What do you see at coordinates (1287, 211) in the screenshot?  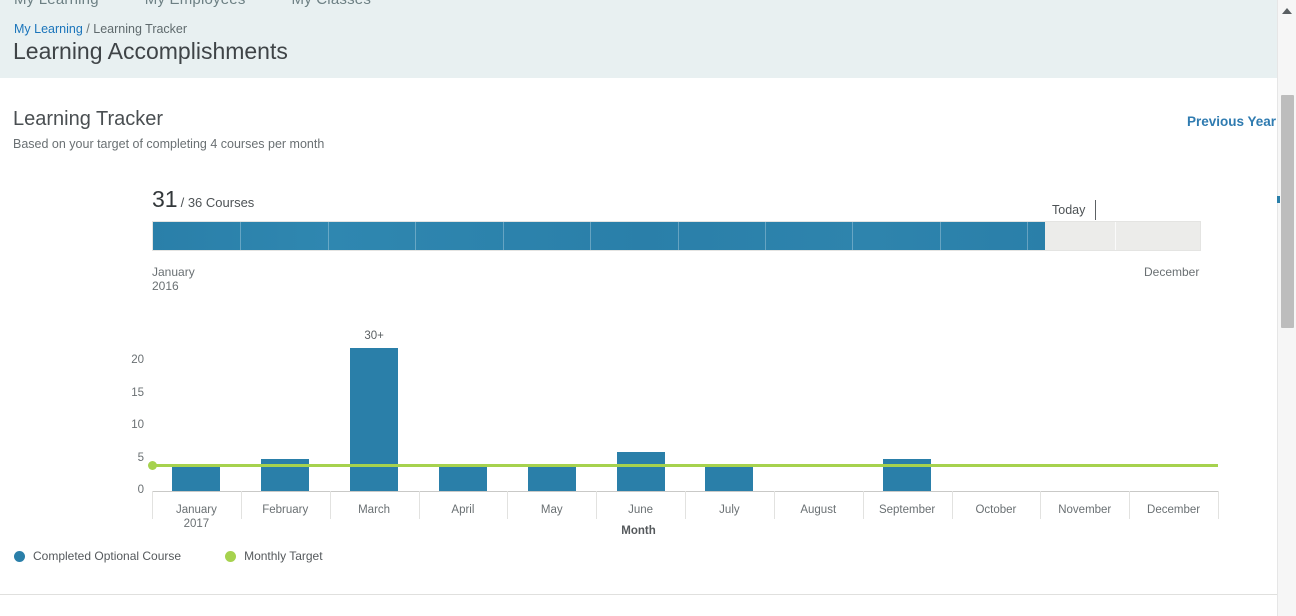 I see `scrollbar-thumb` at bounding box center [1287, 211].